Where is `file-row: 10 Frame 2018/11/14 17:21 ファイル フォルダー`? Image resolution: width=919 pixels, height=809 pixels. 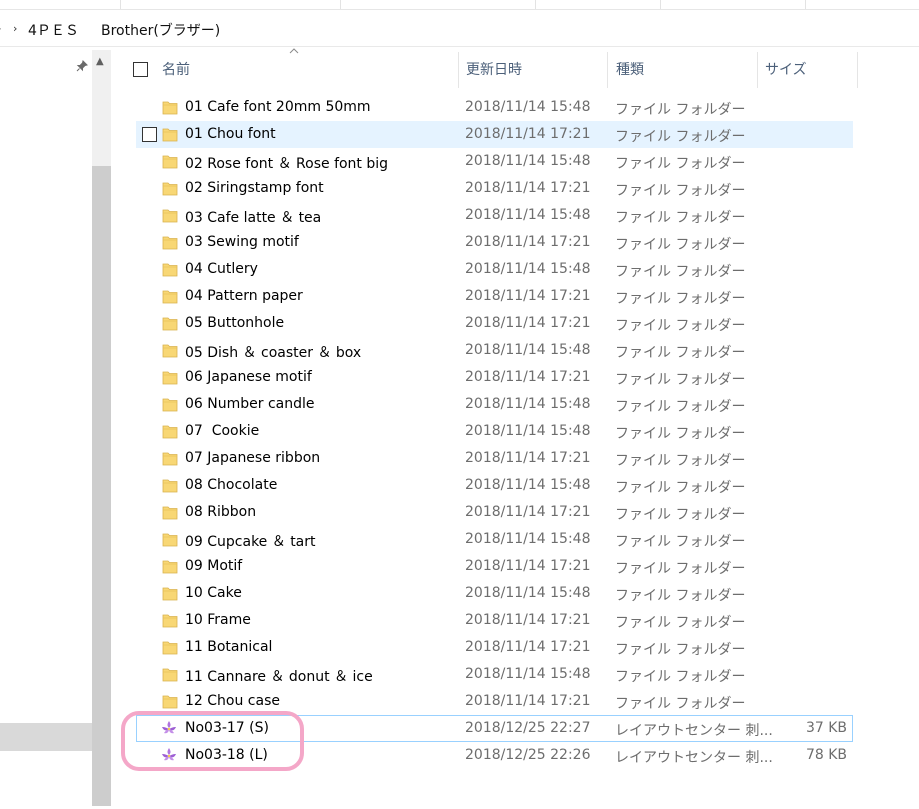
file-row: 10 Frame 2018/11/14 17:21 ファイル フォルダー is located at coordinates (494, 620).